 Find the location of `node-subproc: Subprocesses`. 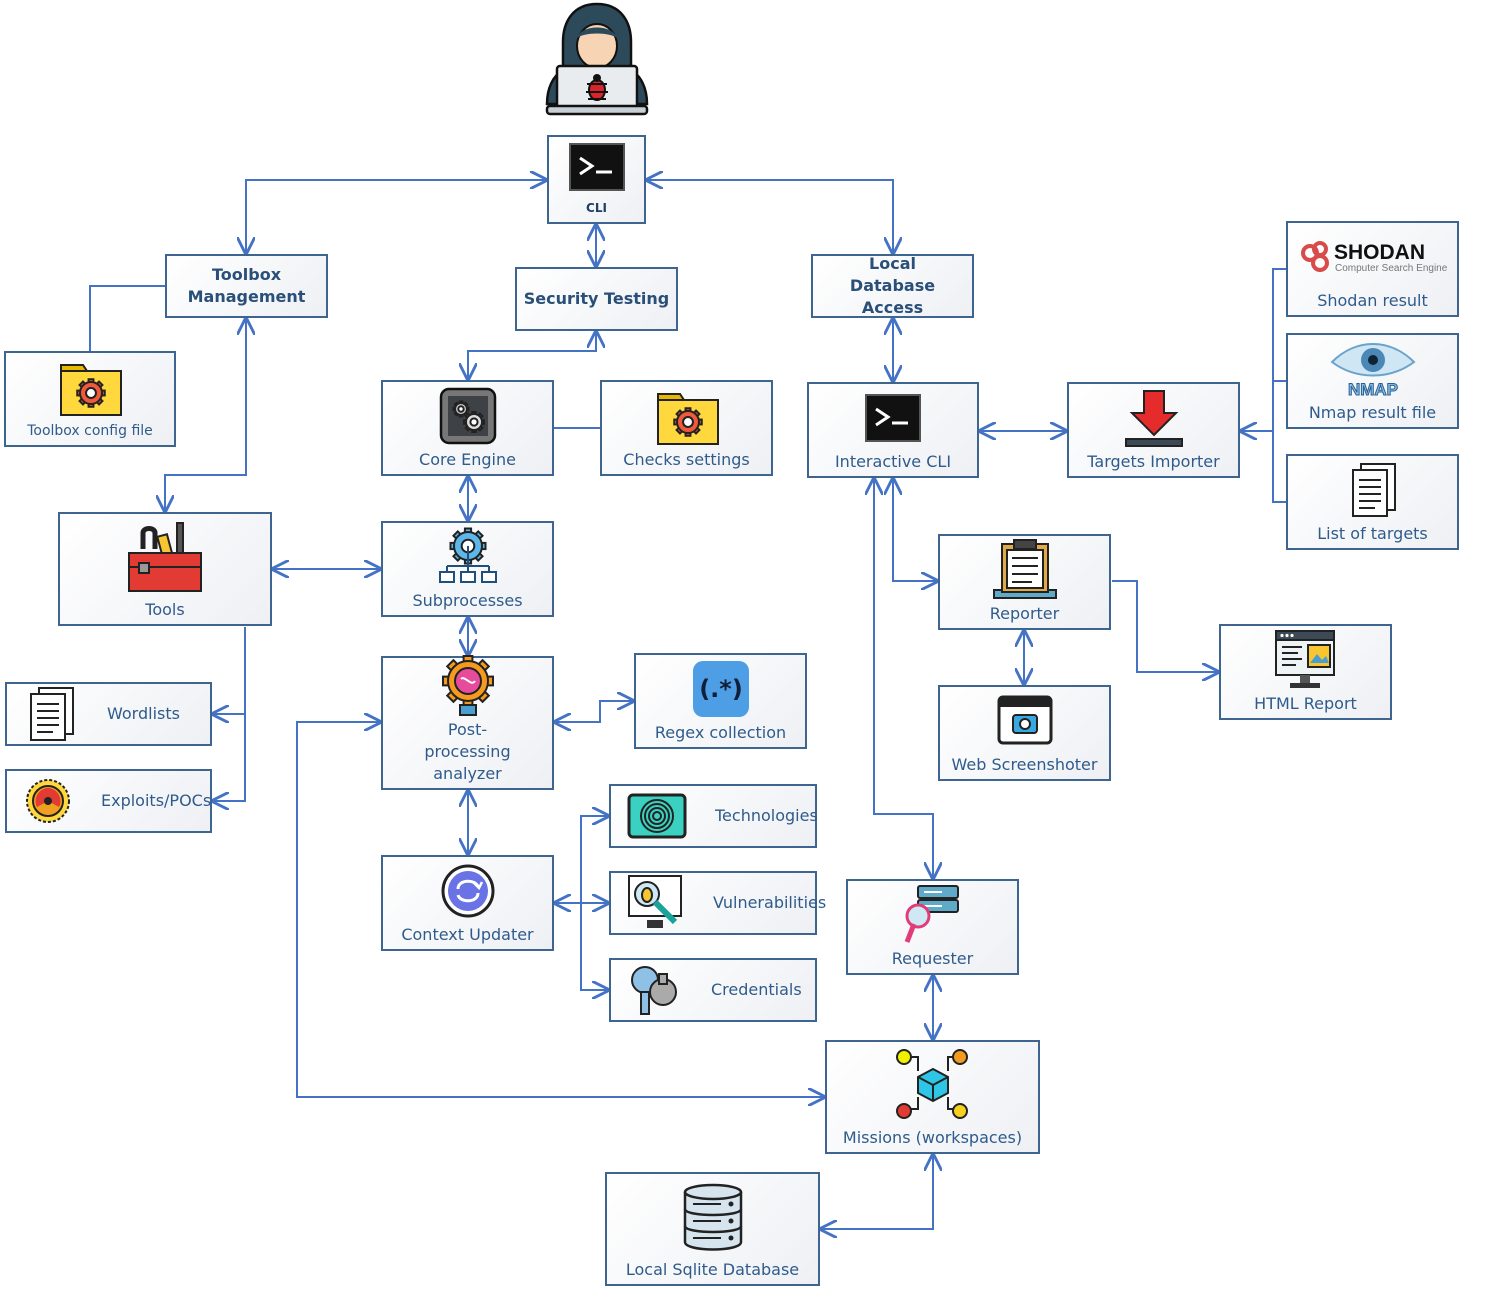

node-subproc: Subprocesses is located at coordinates (467, 569).